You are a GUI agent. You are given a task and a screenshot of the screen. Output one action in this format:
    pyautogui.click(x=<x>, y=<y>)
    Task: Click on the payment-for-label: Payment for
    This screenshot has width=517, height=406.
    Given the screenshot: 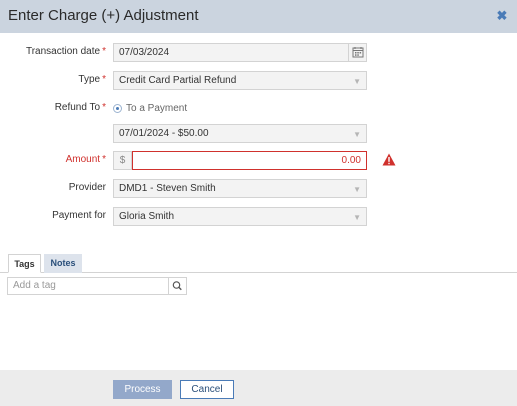 What is the action you would take?
    pyautogui.click(x=79, y=215)
    